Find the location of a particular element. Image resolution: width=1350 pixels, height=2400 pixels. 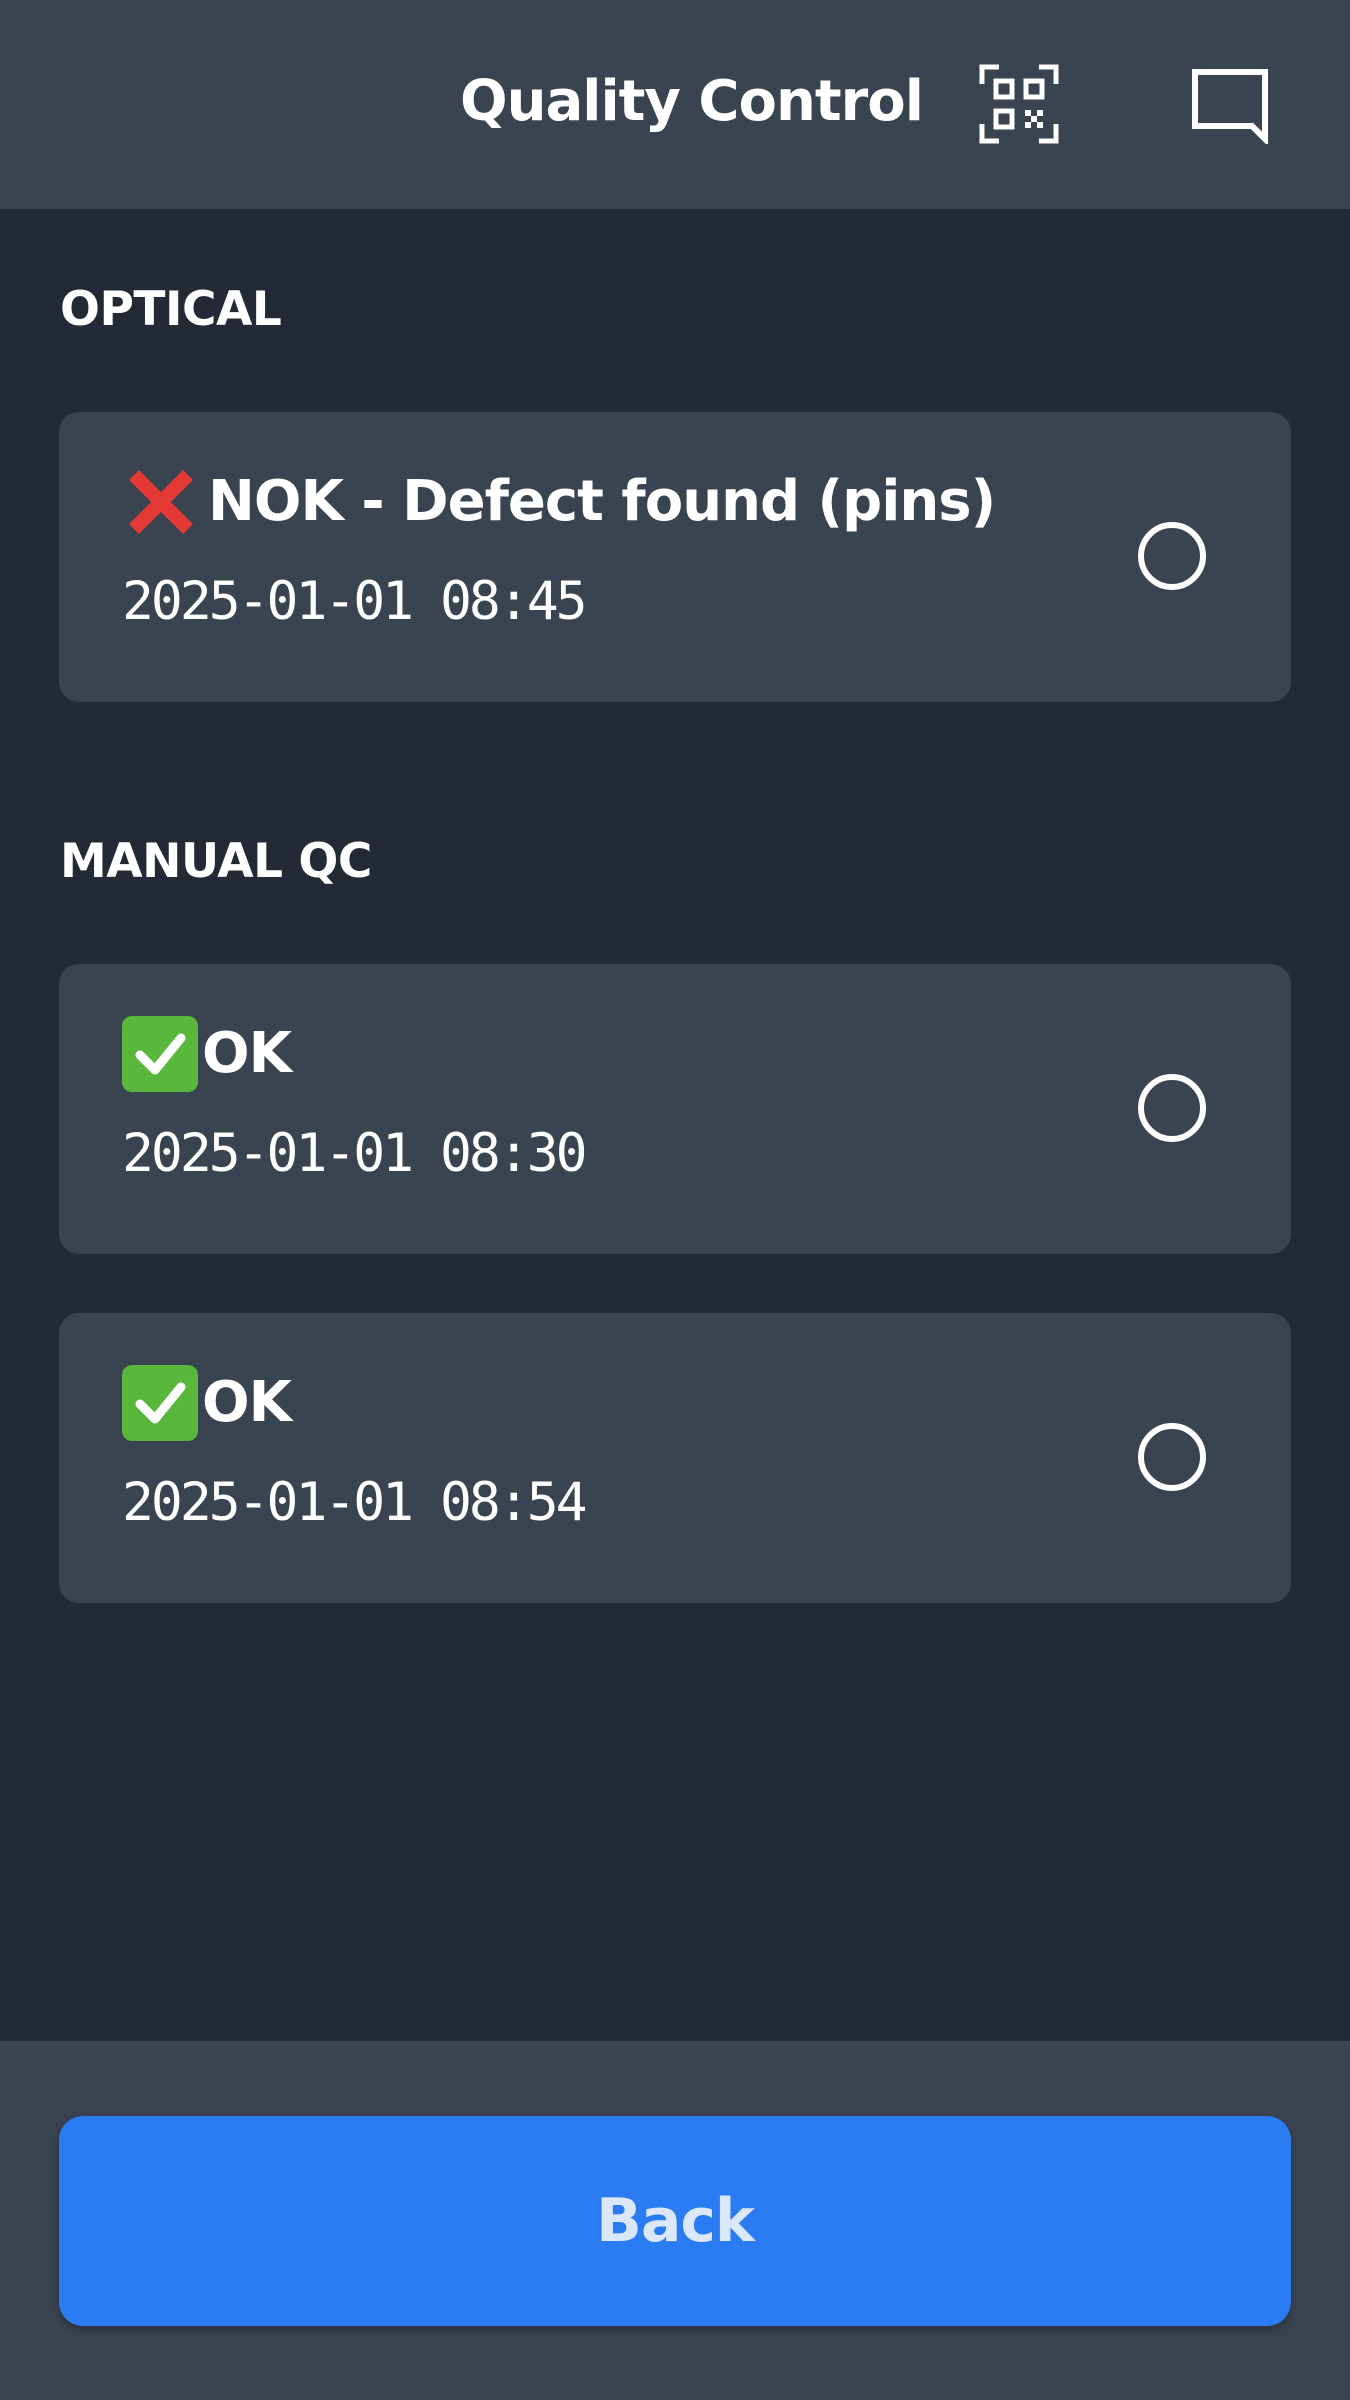

qc-timestamp: 2025-01-01 08:30 is located at coordinates (355, 1153).